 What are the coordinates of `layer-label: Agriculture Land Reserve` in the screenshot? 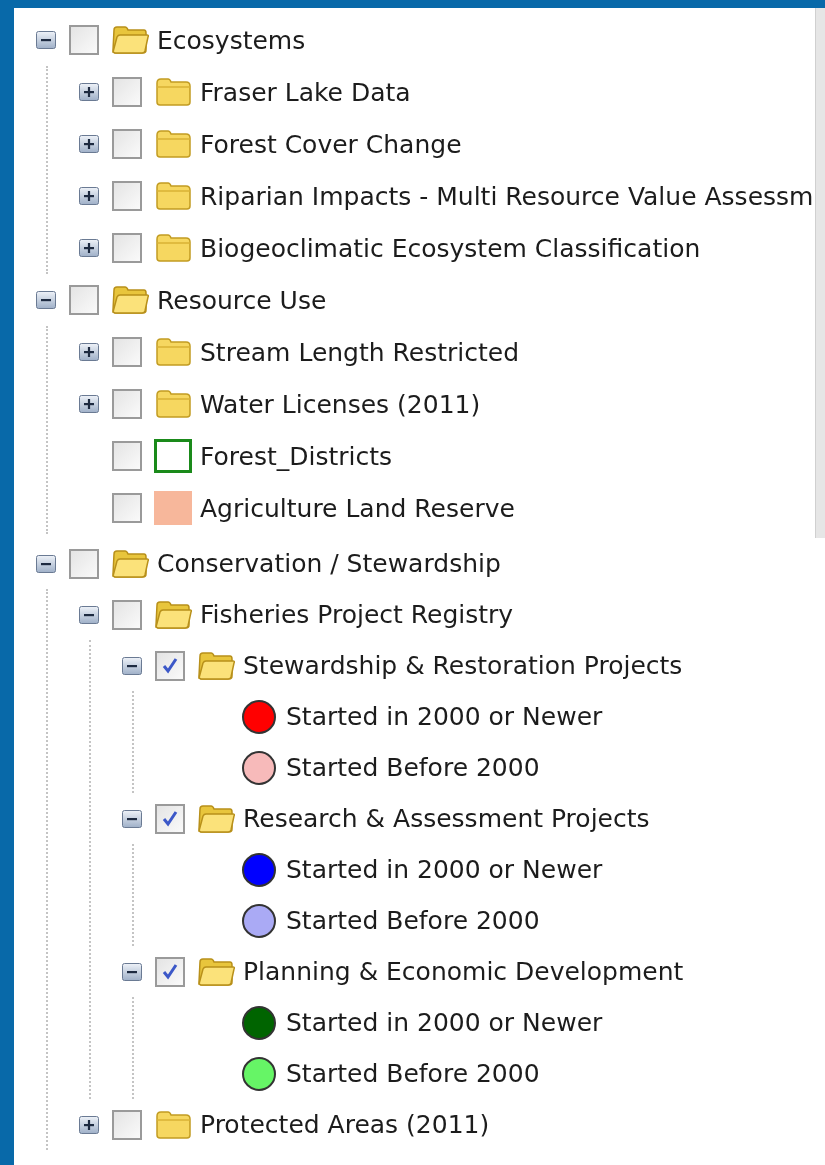 It's located at (357, 508).